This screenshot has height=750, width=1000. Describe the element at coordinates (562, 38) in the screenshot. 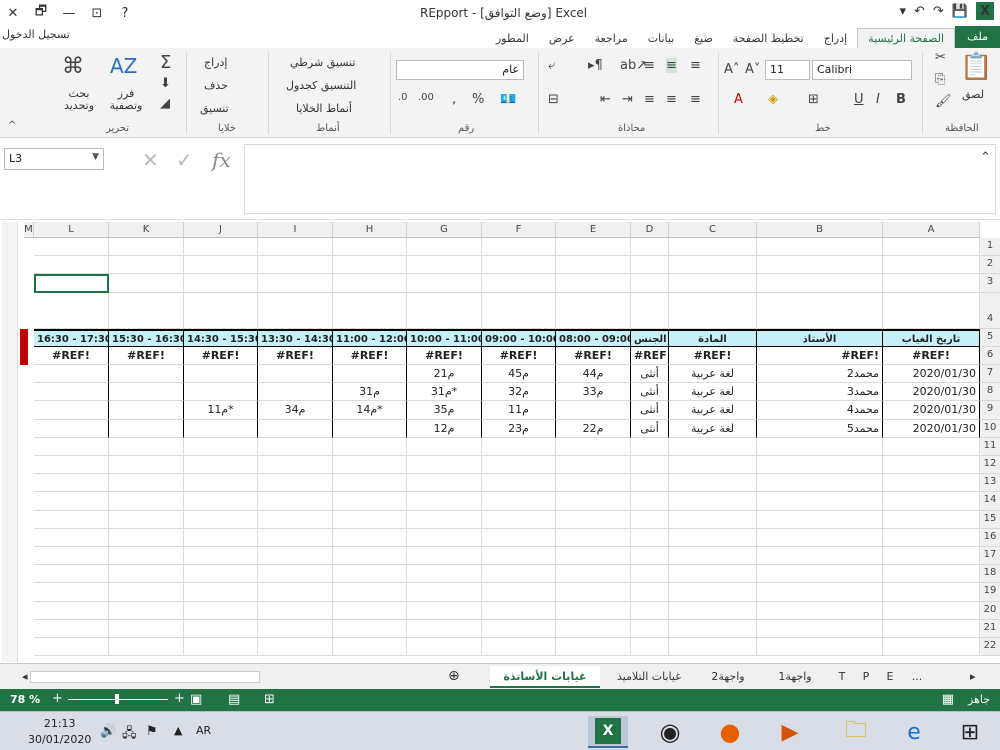

I see `ribbon-tab: عرض` at that location.